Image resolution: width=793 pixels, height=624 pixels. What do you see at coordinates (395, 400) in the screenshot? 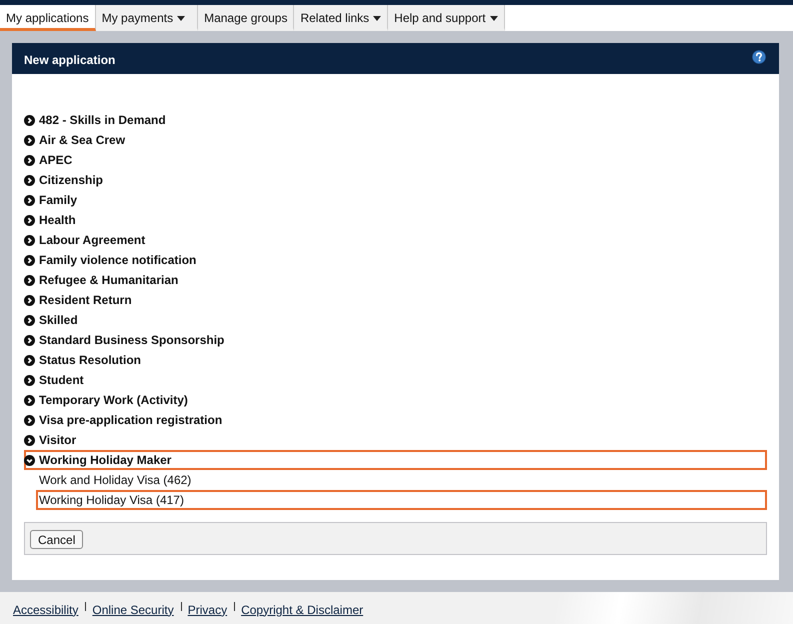
I see `category-item: Temporary Work (Activity)` at bounding box center [395, 400].